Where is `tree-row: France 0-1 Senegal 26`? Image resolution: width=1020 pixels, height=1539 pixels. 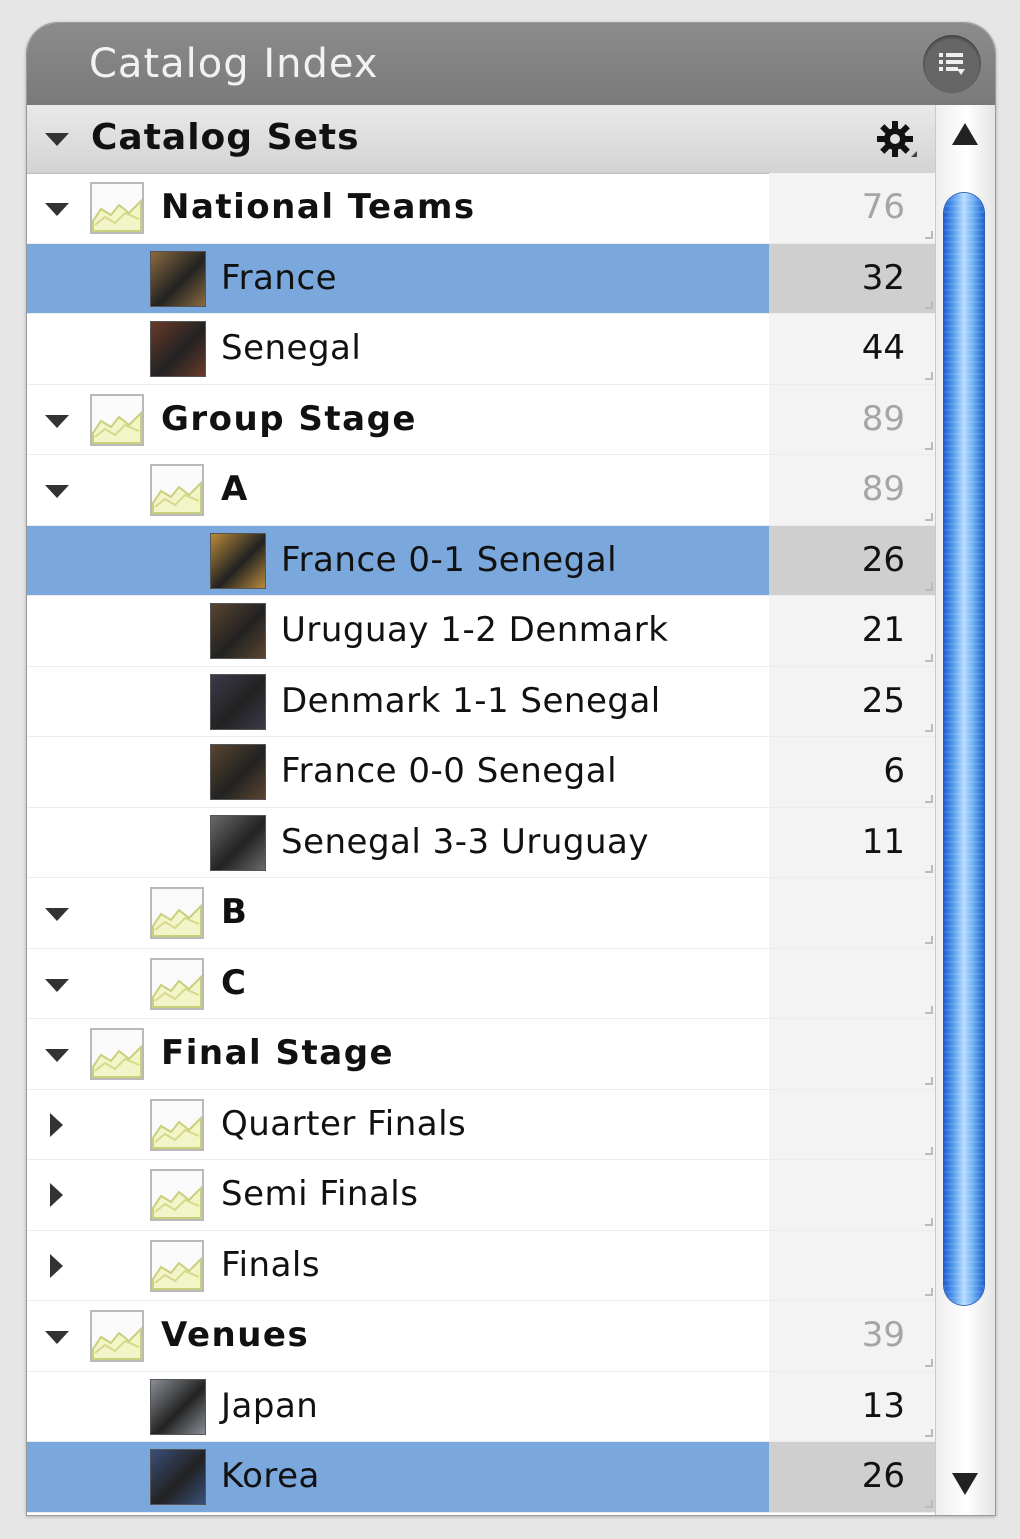
tree-row: France 0-1 Senegal 26 is located at coordinates (481, 560).